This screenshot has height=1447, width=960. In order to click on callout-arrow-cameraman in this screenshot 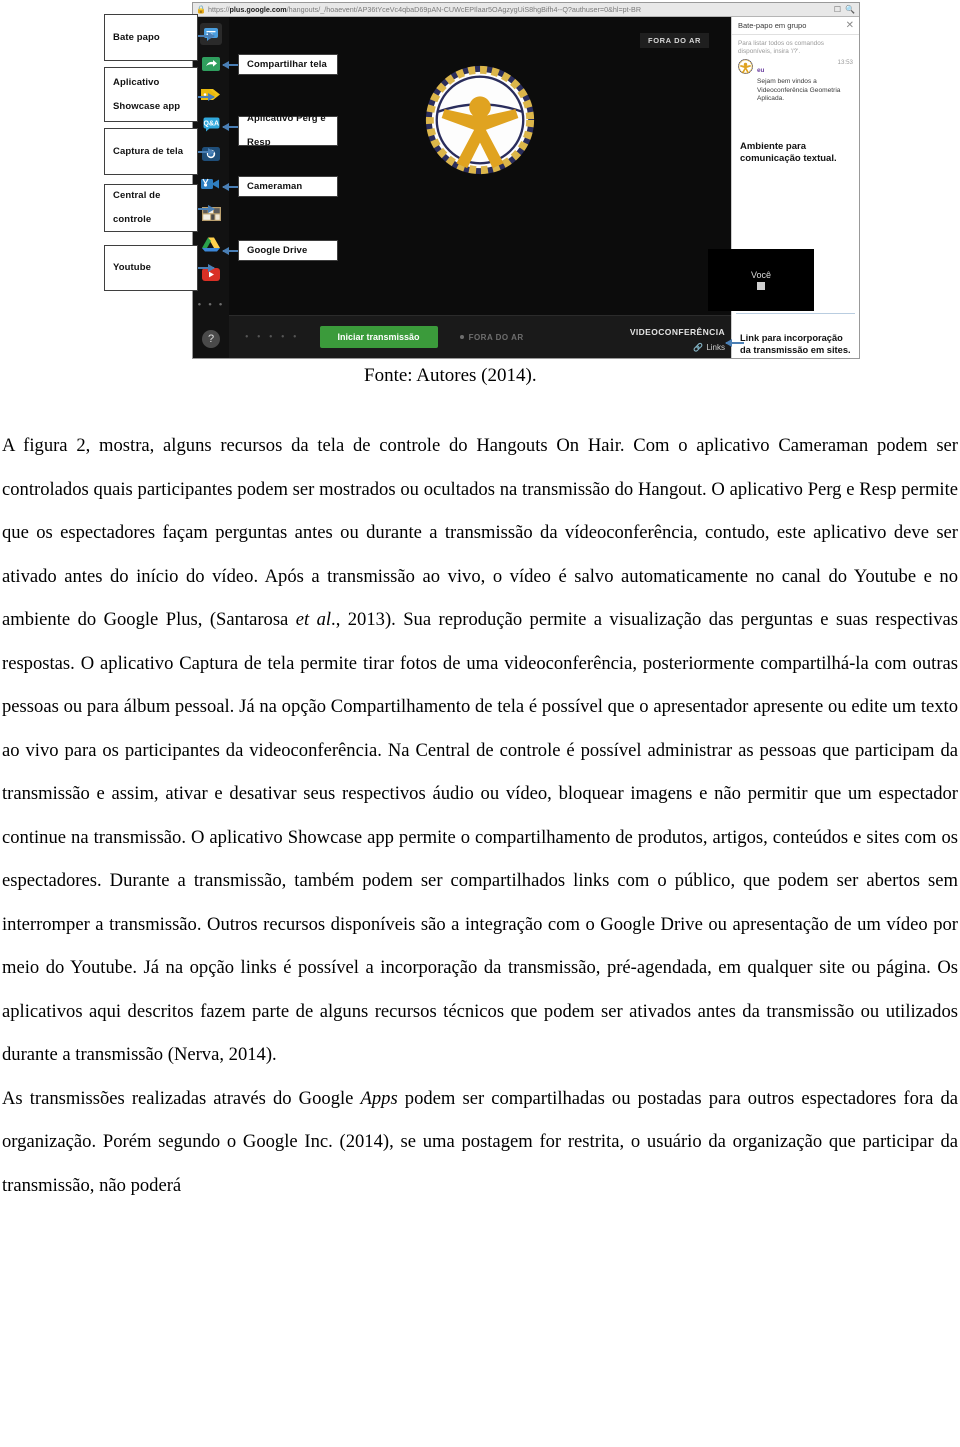, I will do `click(230, 187)`.